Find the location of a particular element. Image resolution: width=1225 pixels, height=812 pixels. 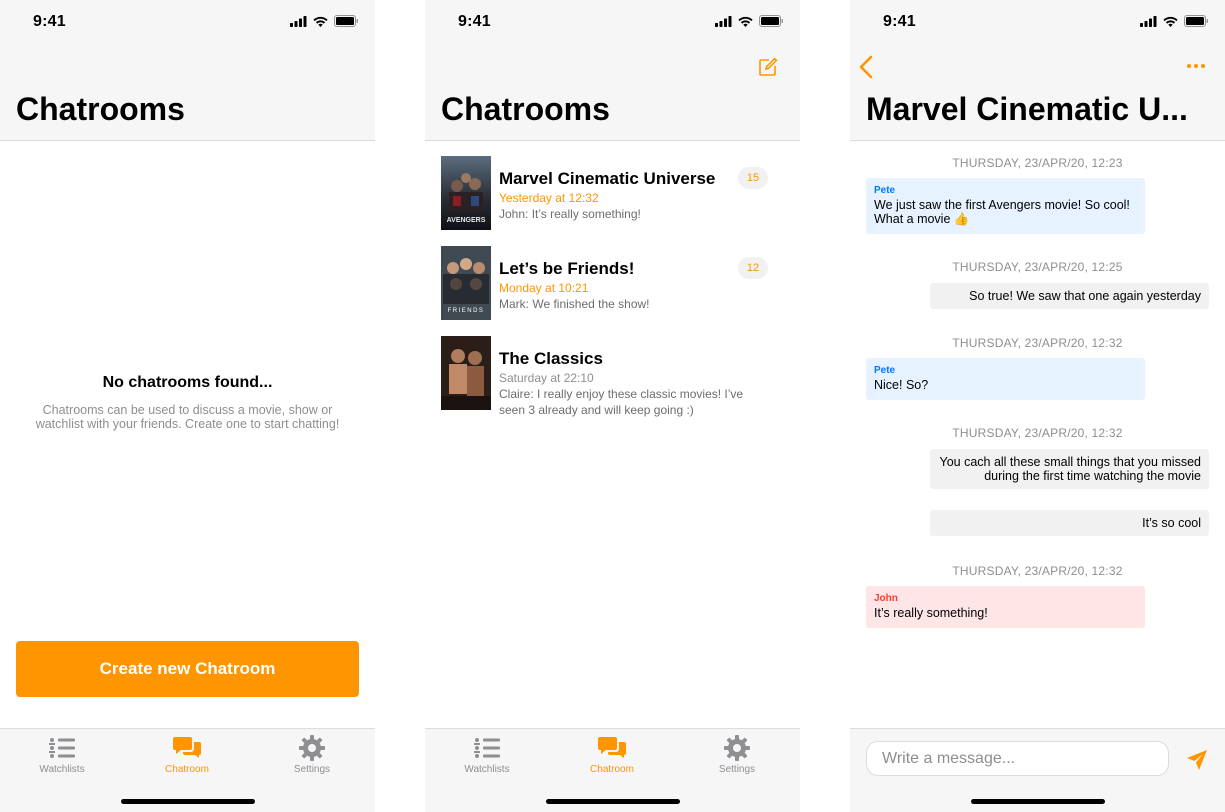

message-date: THURSDAY, 23/APR/20, 12:23 is located at coordinates (1037, 163).